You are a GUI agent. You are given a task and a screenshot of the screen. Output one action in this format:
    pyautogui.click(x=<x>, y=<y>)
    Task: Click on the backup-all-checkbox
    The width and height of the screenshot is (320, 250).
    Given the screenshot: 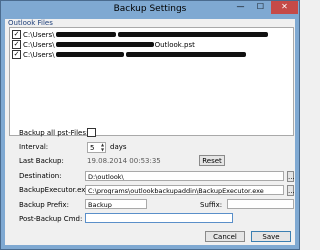 What is the action you would take?
    pyautogui.click(x=91, y=132)
    